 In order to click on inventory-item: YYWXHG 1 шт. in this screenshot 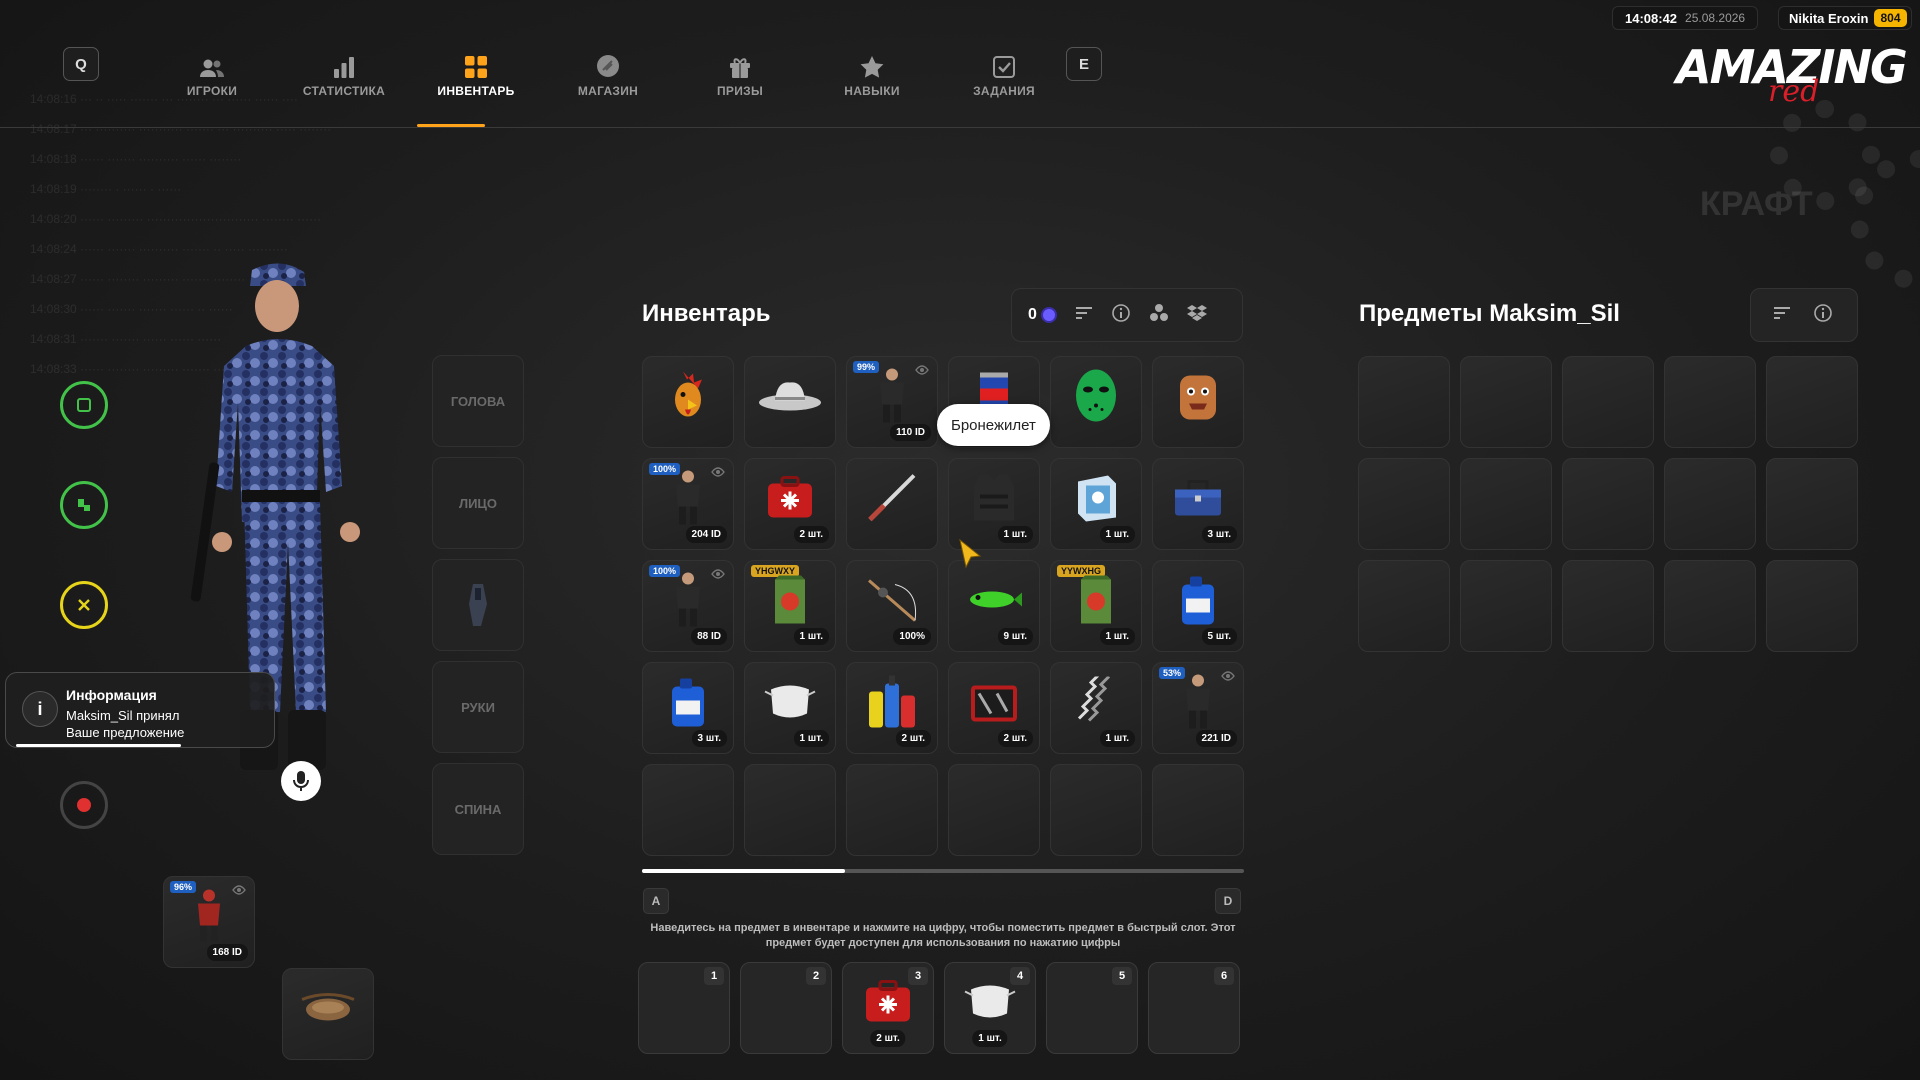, I will do `click(1096, 606)`.